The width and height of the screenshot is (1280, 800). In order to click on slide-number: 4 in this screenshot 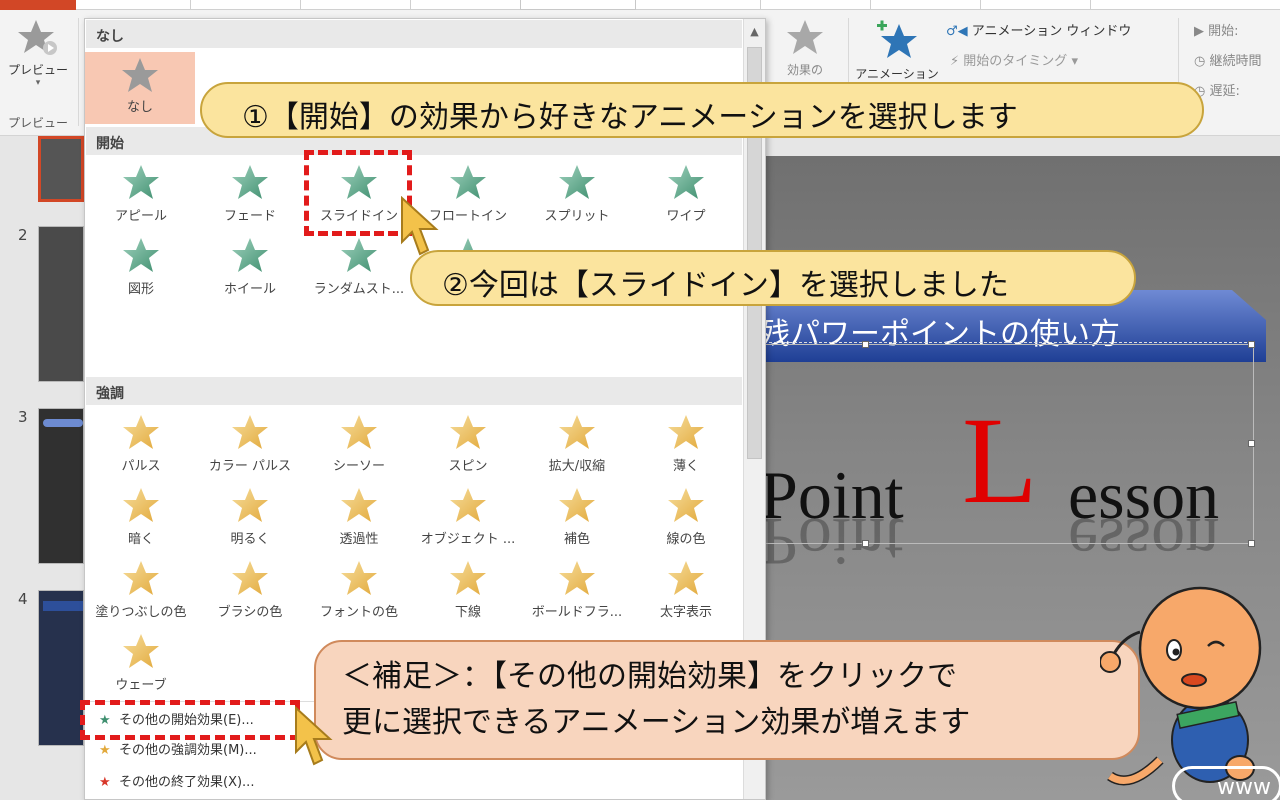, I will do `click(23, 599)`.